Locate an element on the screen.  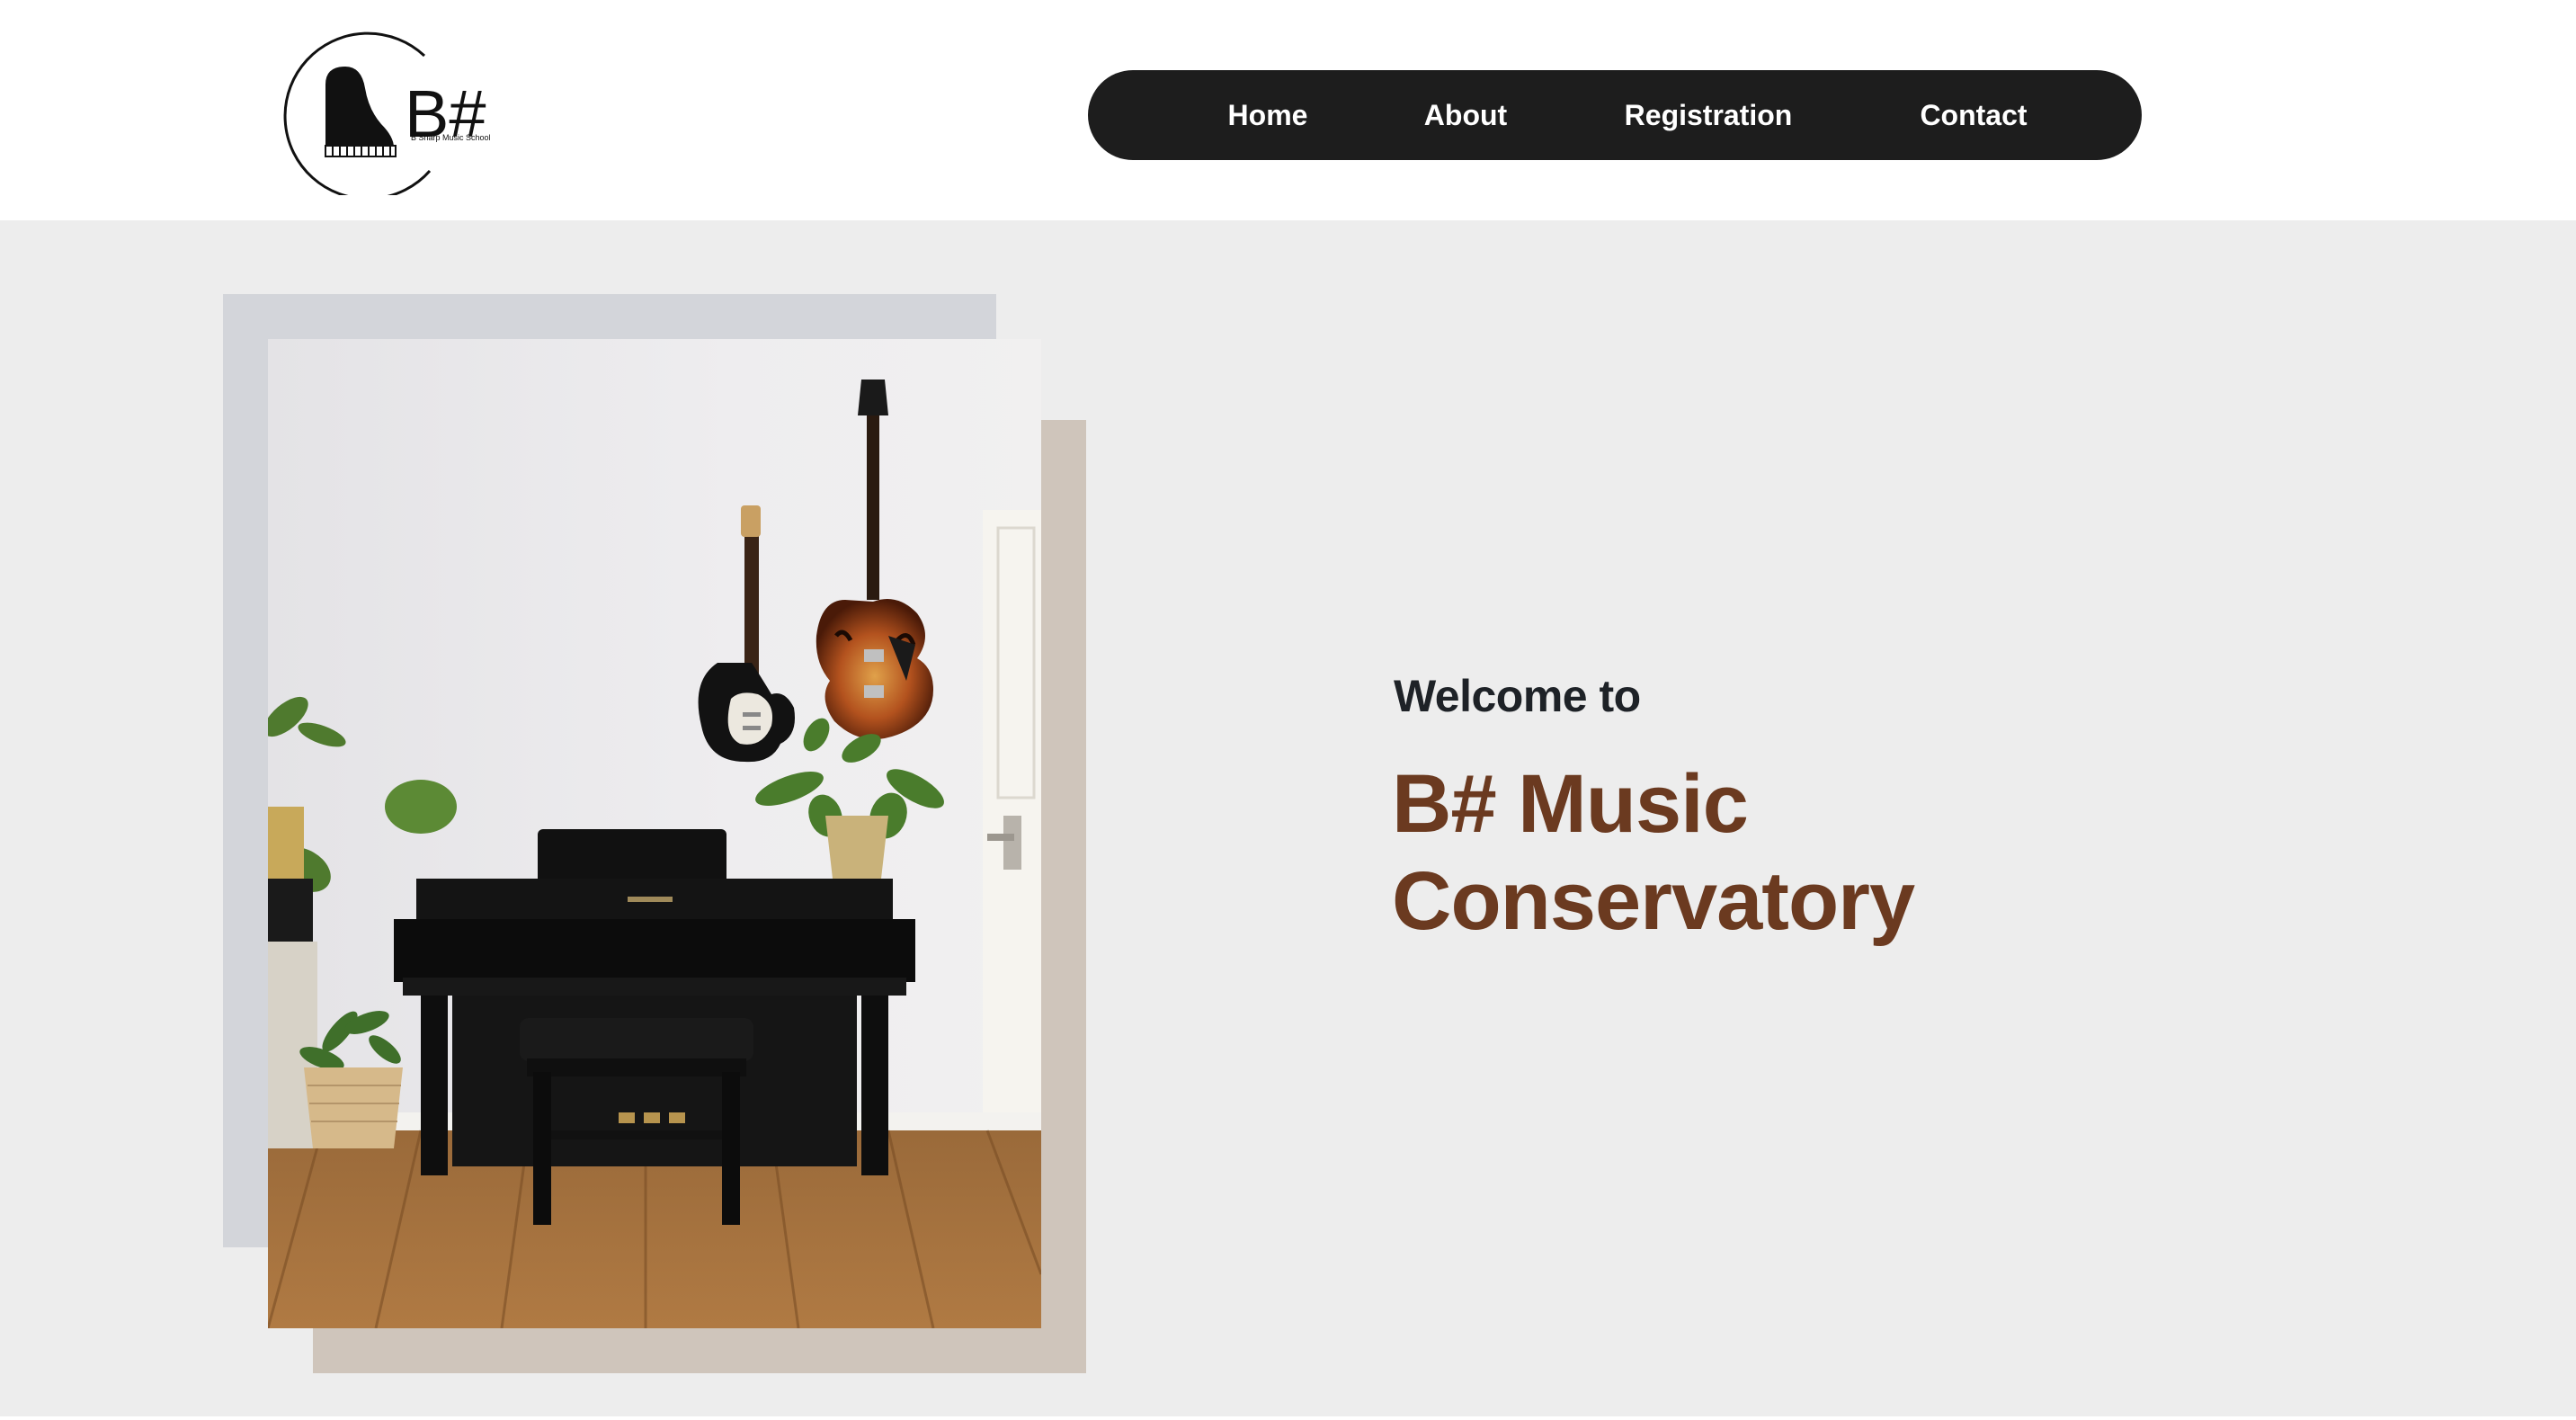
site-logo: B# B Sharp Music School is located at coordinates (387, 107).